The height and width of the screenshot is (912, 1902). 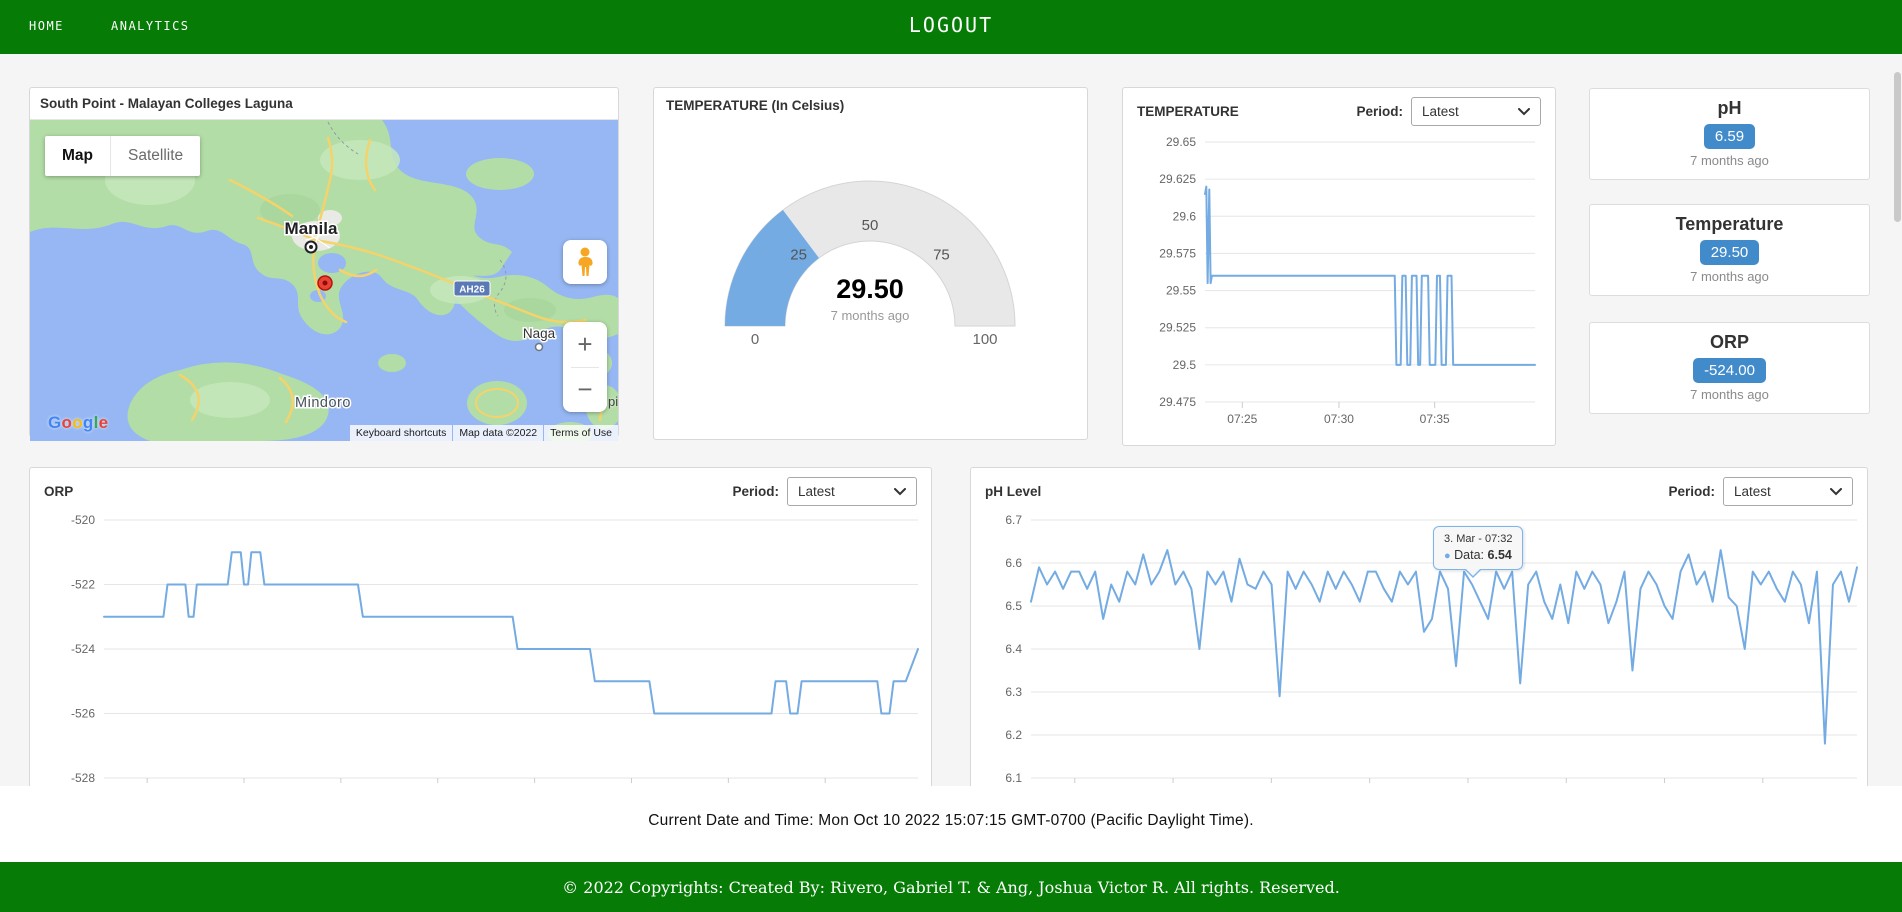 What do you see at coordinates (1478, 539) in the screenshot?
I see `tooltip-date: 3. Mar - 07:32` at bounding box center [1478, 539].